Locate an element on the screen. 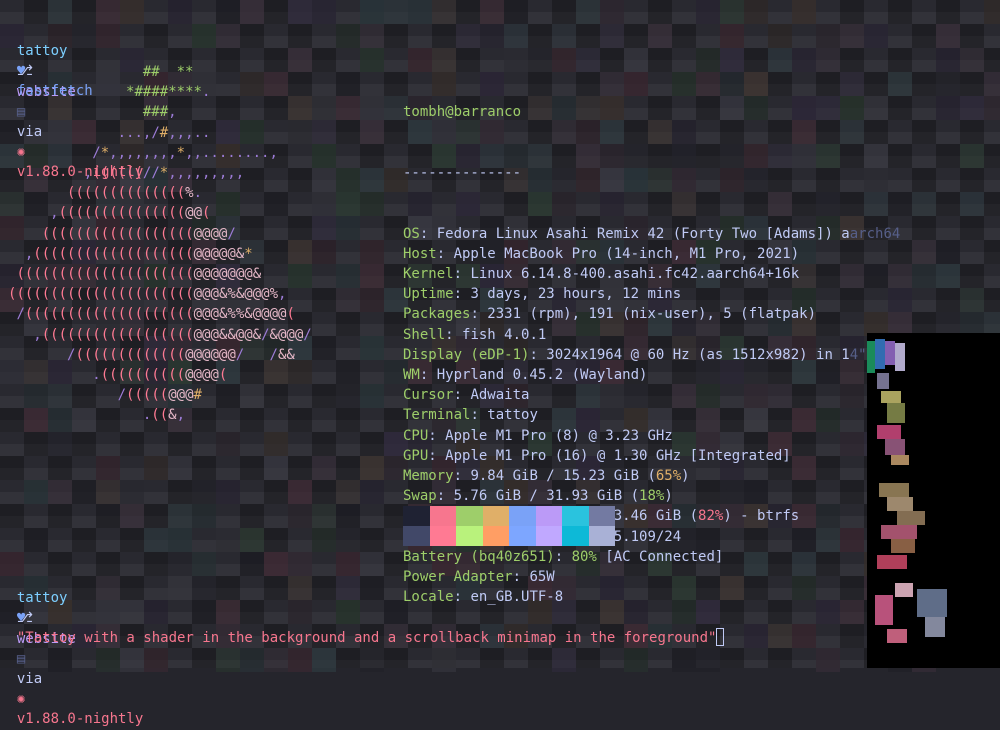 The height and width of the screenshot is (730, 1000). prompt-via: via is located at coordinates (29, 679).